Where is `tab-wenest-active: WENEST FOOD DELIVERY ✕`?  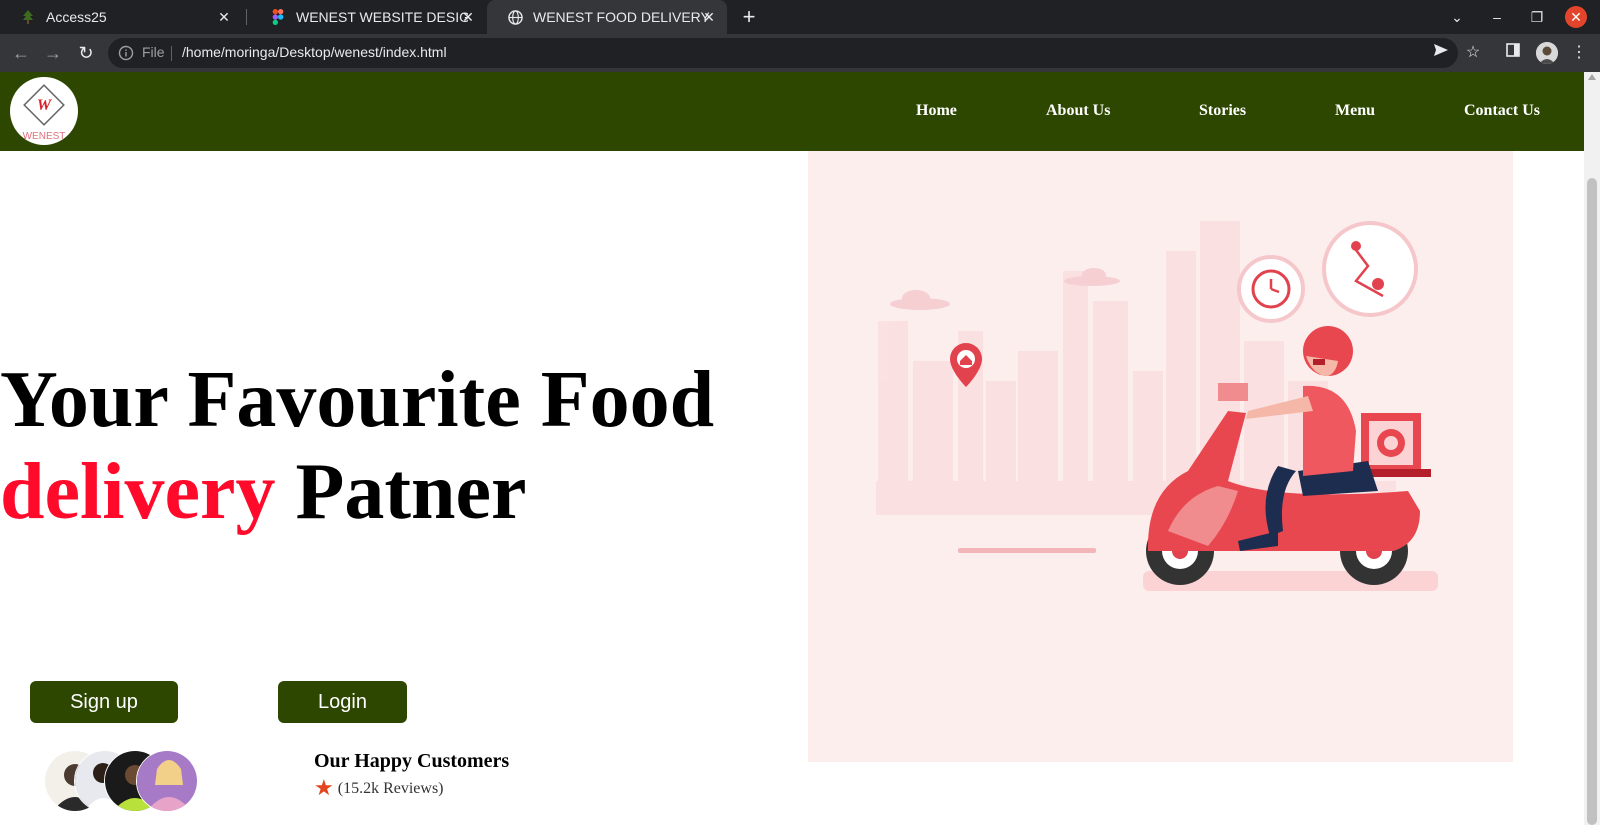
tab-wenest-active: WENEST FOOD DELIVERY ✕ is located at coordinates (607, 17).